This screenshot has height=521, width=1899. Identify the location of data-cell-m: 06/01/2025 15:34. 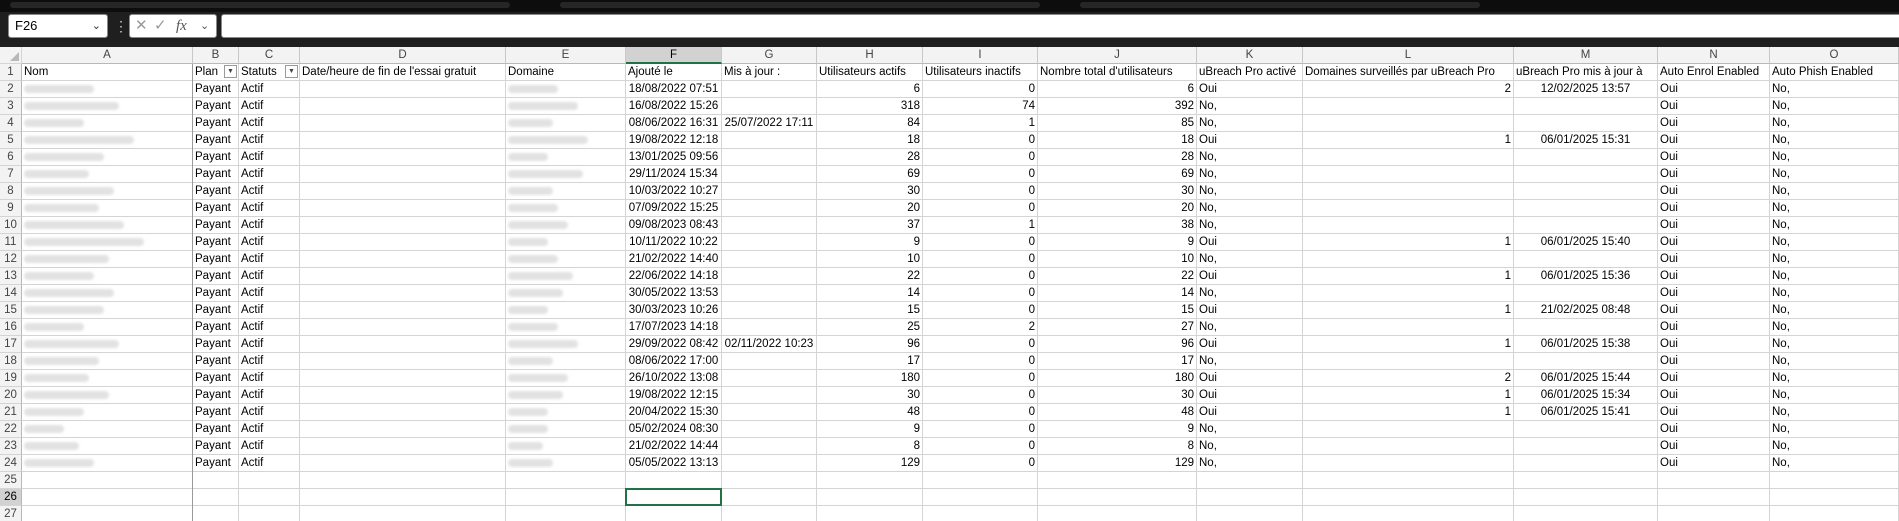
(1586, 395).